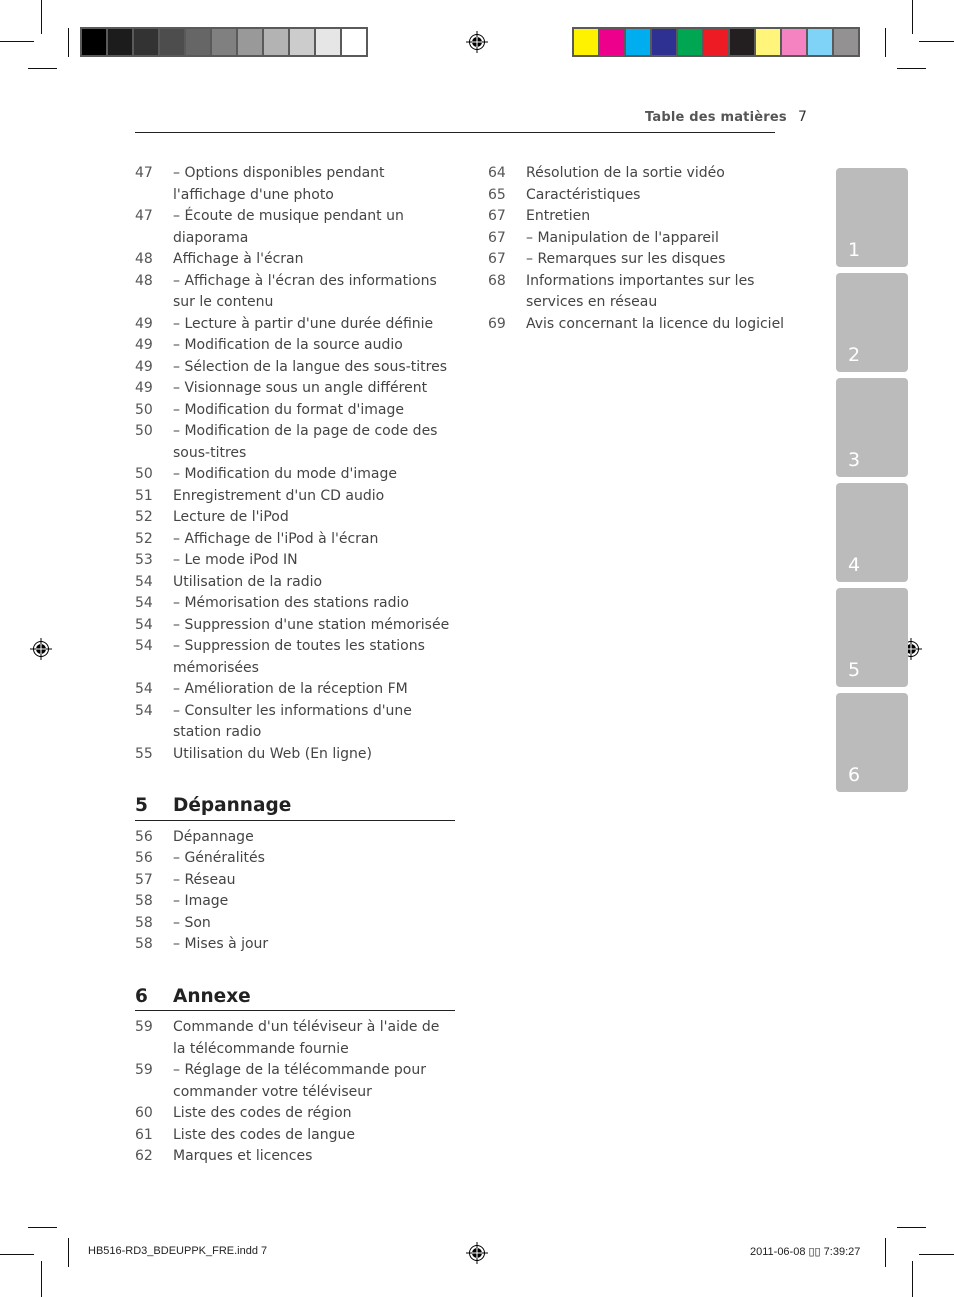  I want to click on toc-entry: 54 – Amélioration de la réception FM, so click(295, 690).